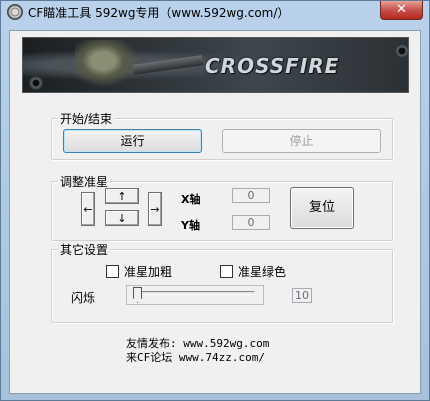  Describe the element at coordinates (251, 195) in the screenshot. I see `x-axis-field: 0` at that location.